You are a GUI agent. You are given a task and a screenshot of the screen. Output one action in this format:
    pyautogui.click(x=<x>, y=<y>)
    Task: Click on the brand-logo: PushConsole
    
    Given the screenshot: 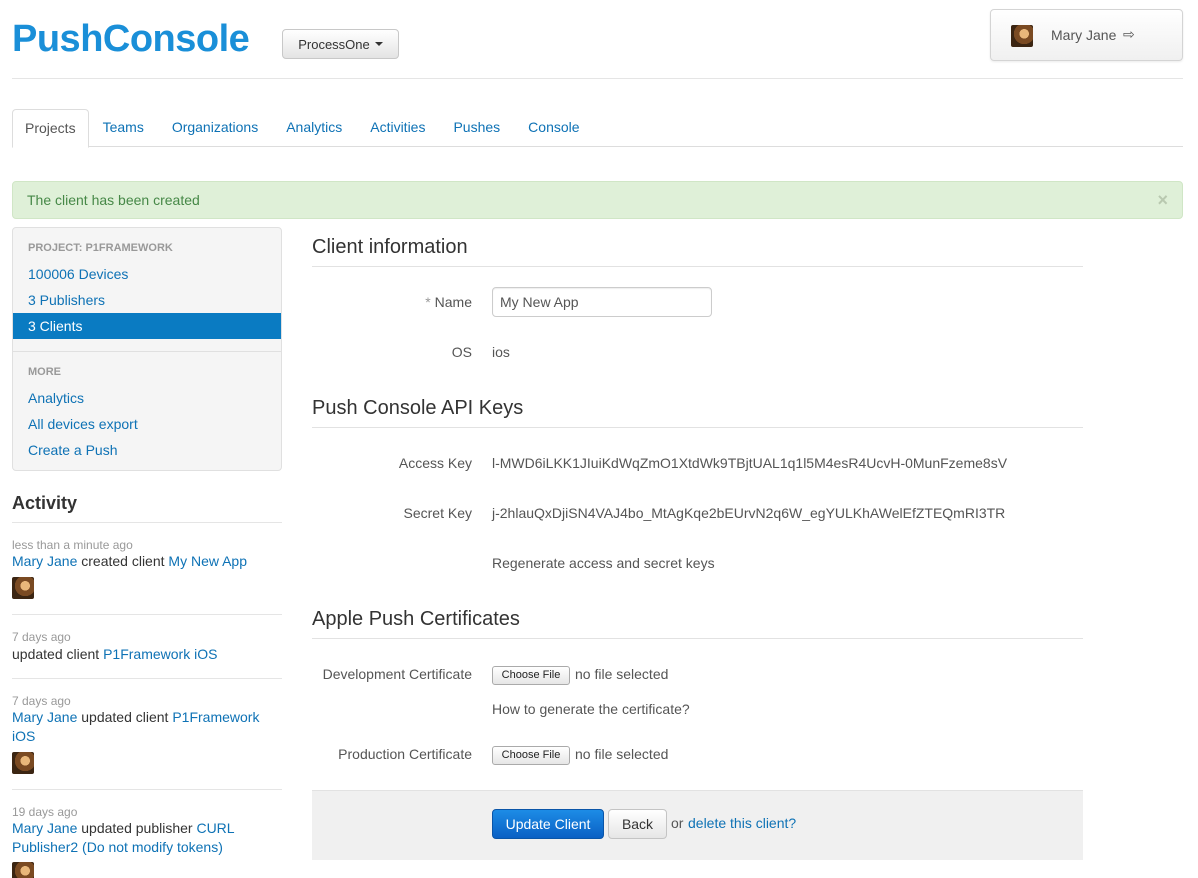 What is the action you would take?
    pyautogui.click(x=131, y=39)
    